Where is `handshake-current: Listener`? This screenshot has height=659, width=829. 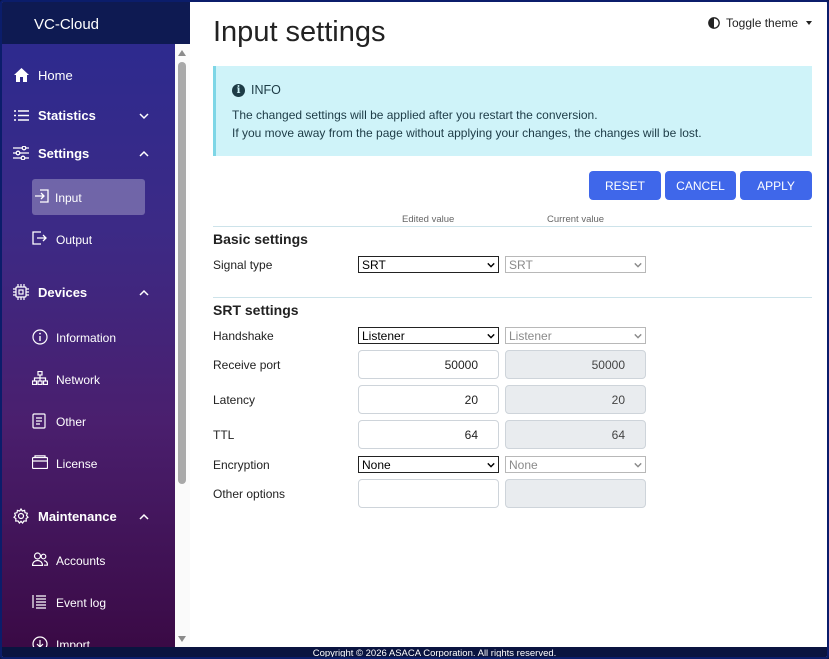 handshake-current: Listener is located at coordinates (575, 335).